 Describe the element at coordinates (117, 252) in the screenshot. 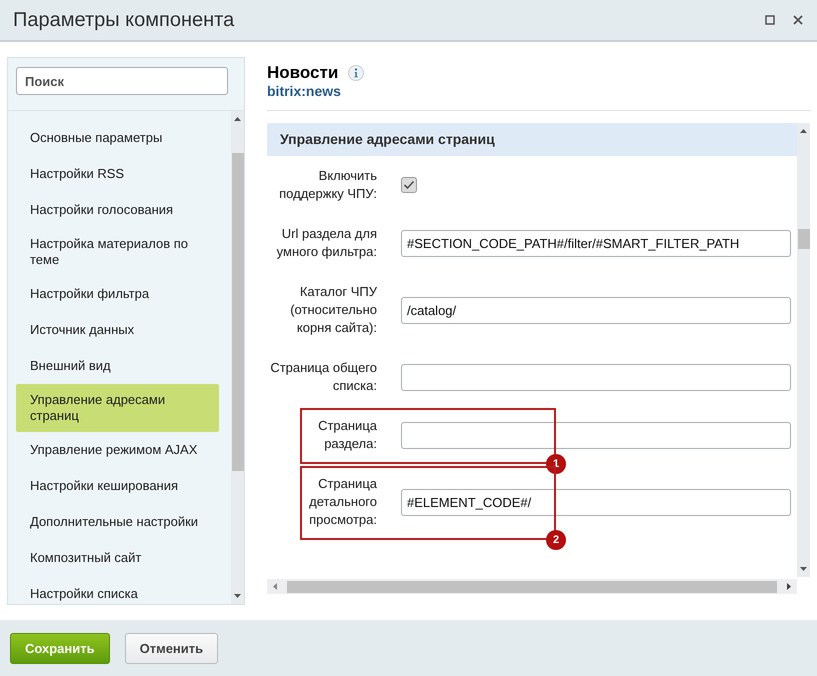

I see `sidebar-item: Настройка материалов по теме` at that location.